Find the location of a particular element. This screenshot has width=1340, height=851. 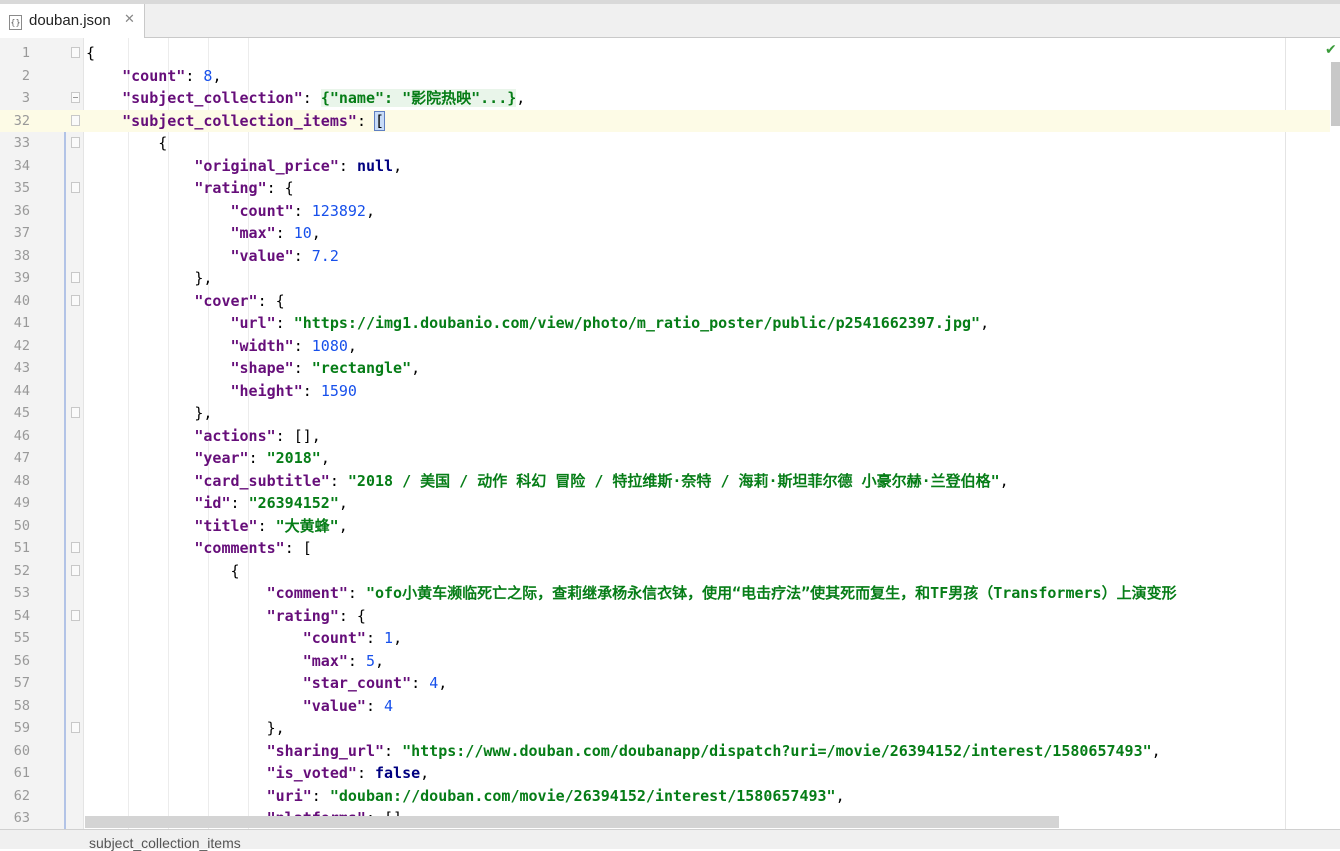

code-text: "subject_collection_items": [ is located at coordinates (236, 121).